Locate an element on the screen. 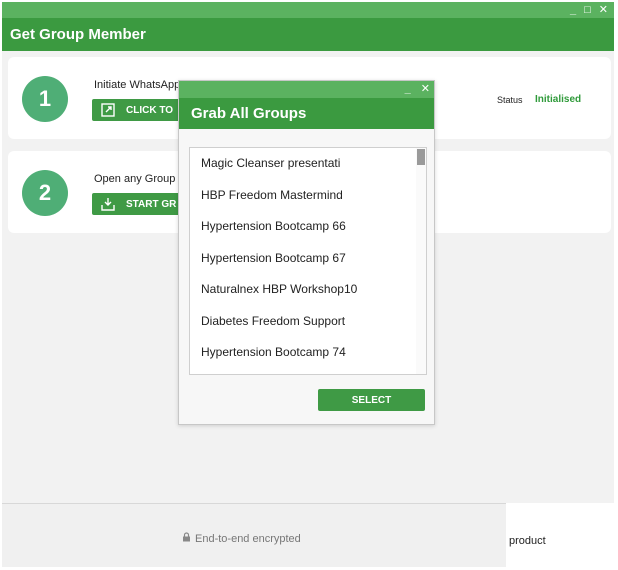 This screenshot has height=570, width=618. product-panel: product is located at coordinates (560, 535).